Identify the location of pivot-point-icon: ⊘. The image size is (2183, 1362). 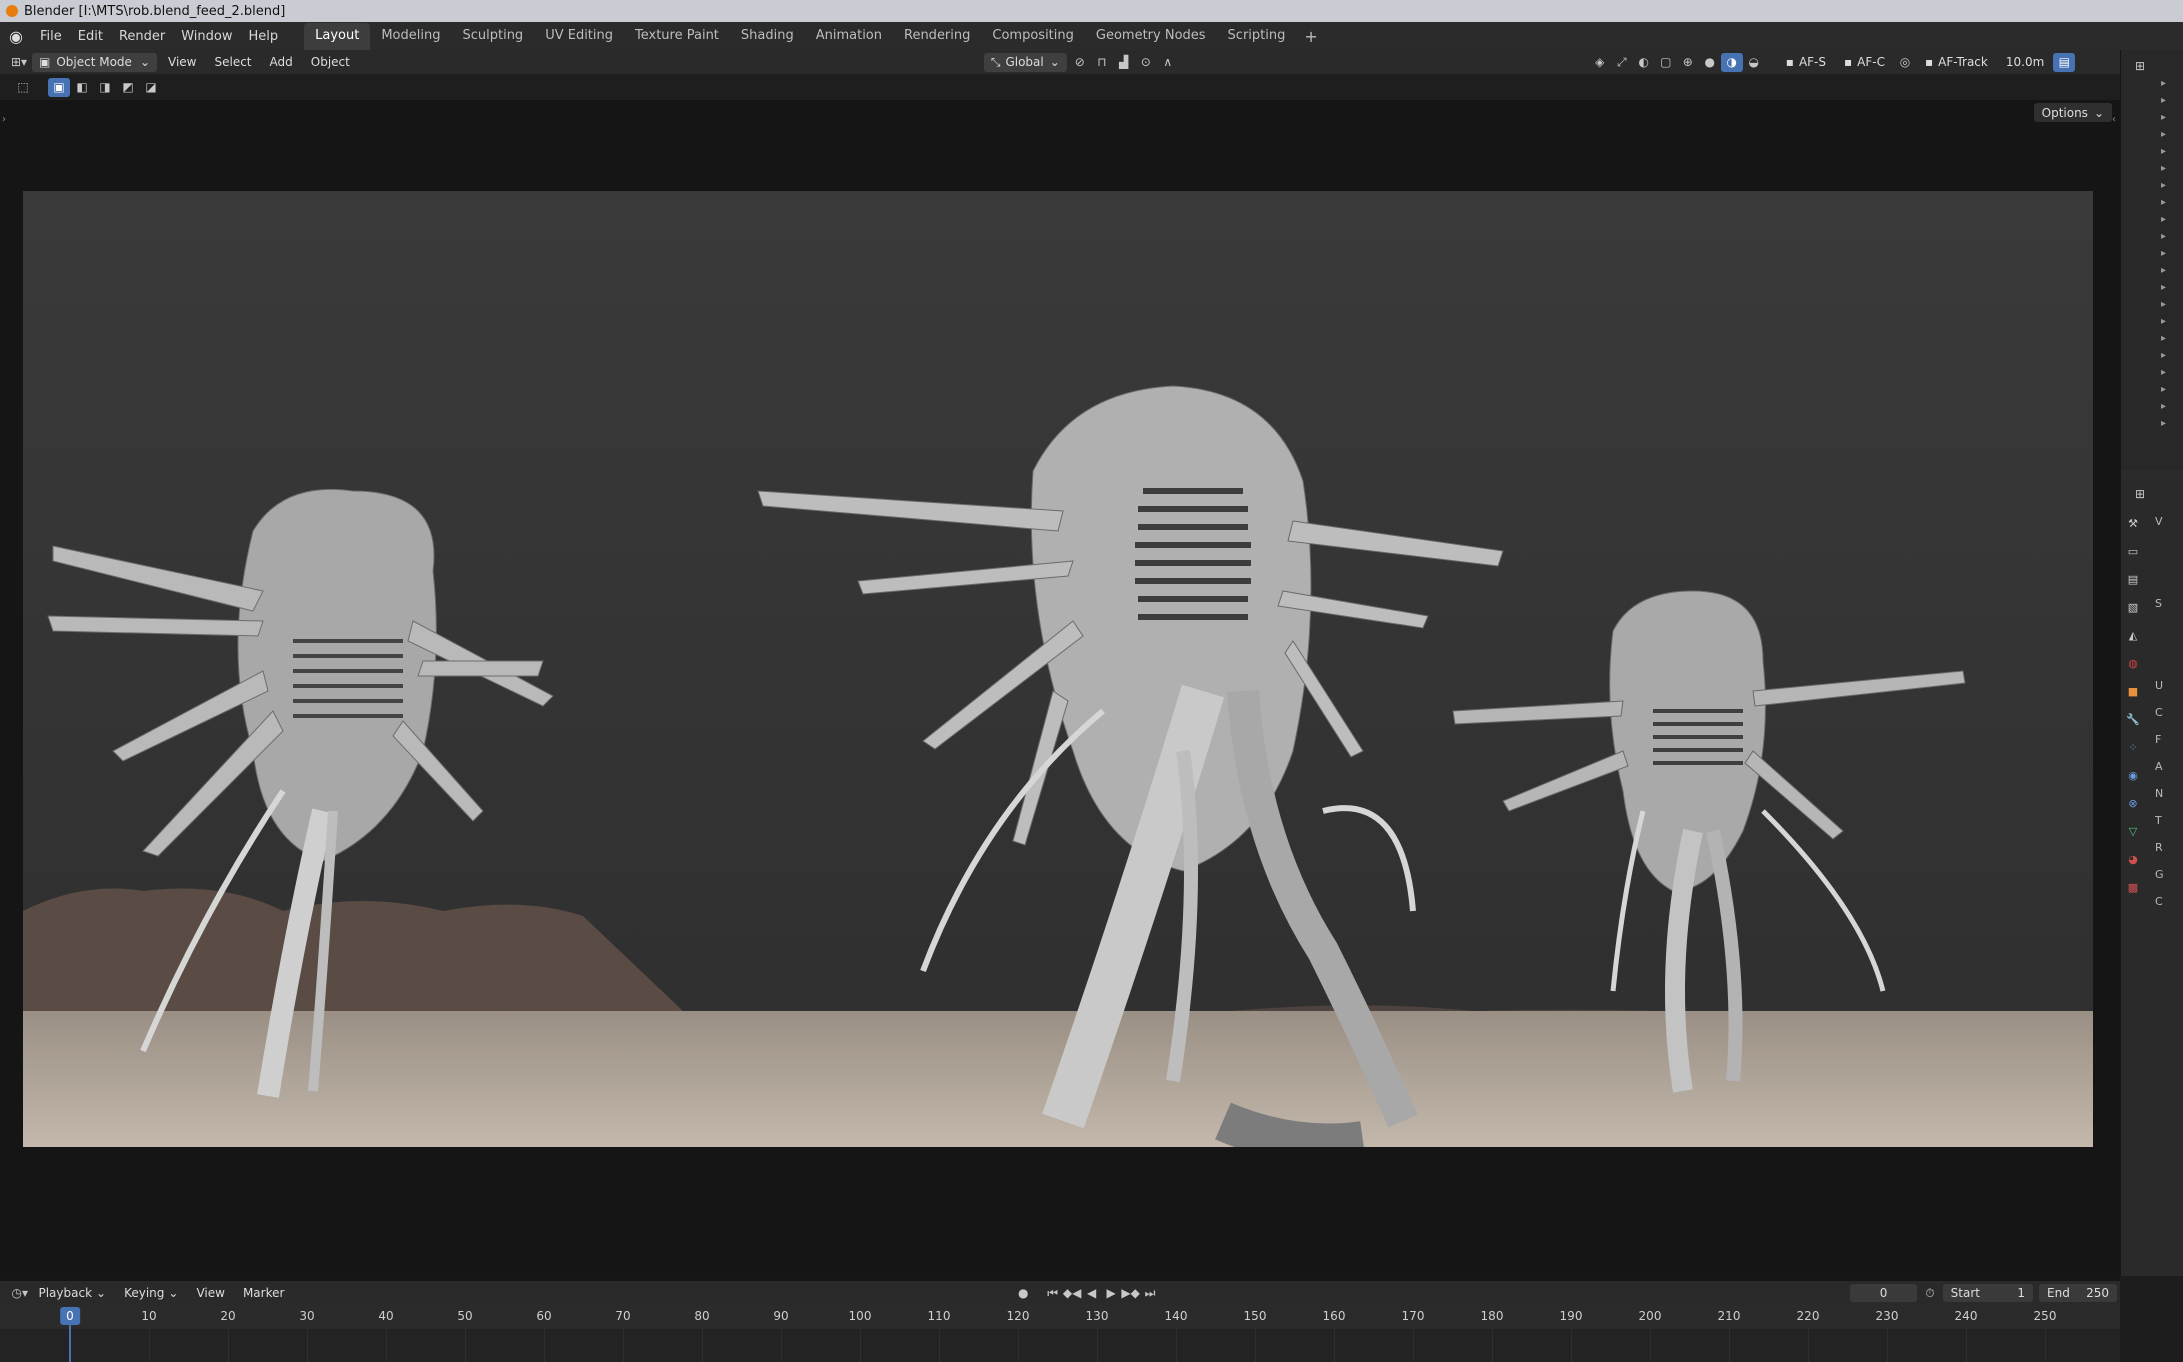
(1080, 62).